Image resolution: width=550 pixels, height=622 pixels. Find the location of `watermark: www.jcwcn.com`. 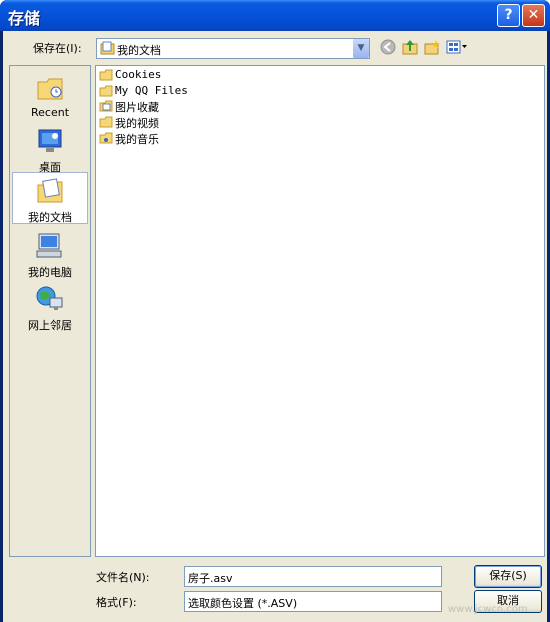

watermark: www.jcwcn.com is located at coordinates (488, 609).